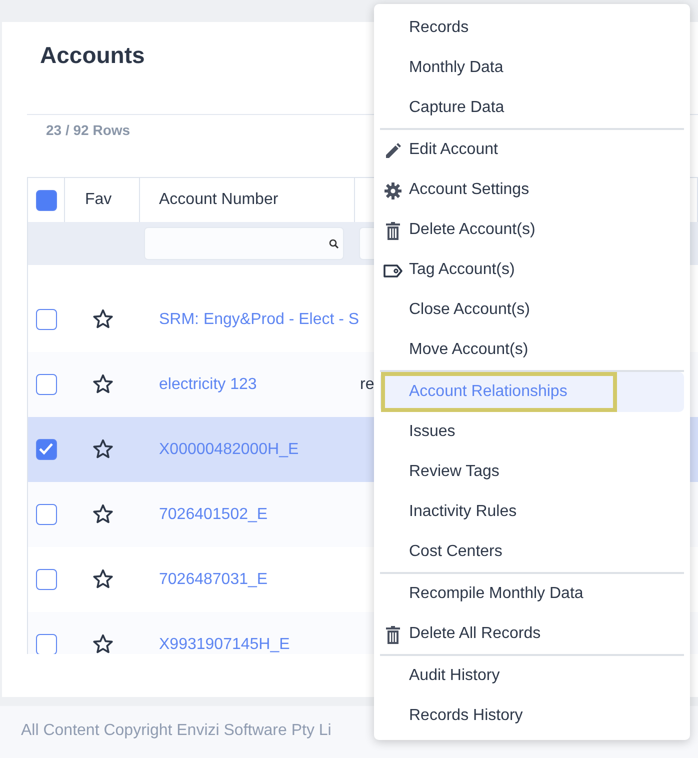  I want to click on menu-item: Inactivity Rules, so click(532, 512).